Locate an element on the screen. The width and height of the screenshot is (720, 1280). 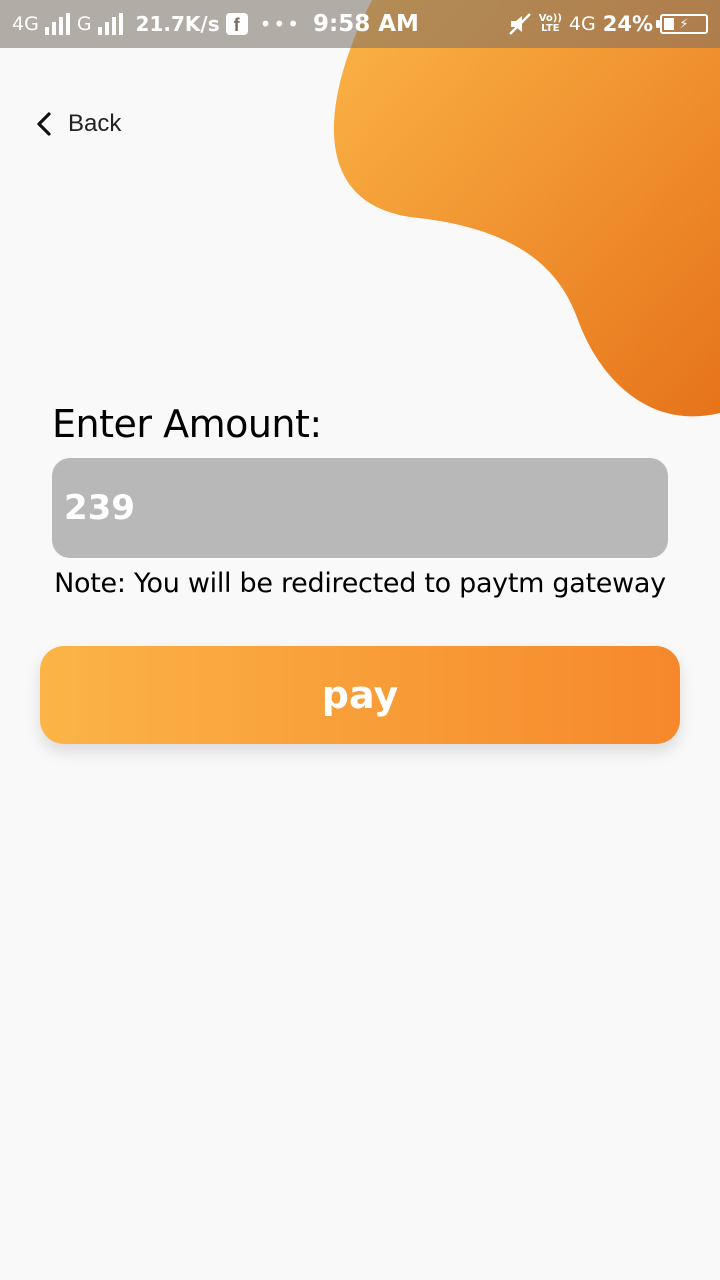
pay-button: pay is located at coordinates (360, 695).